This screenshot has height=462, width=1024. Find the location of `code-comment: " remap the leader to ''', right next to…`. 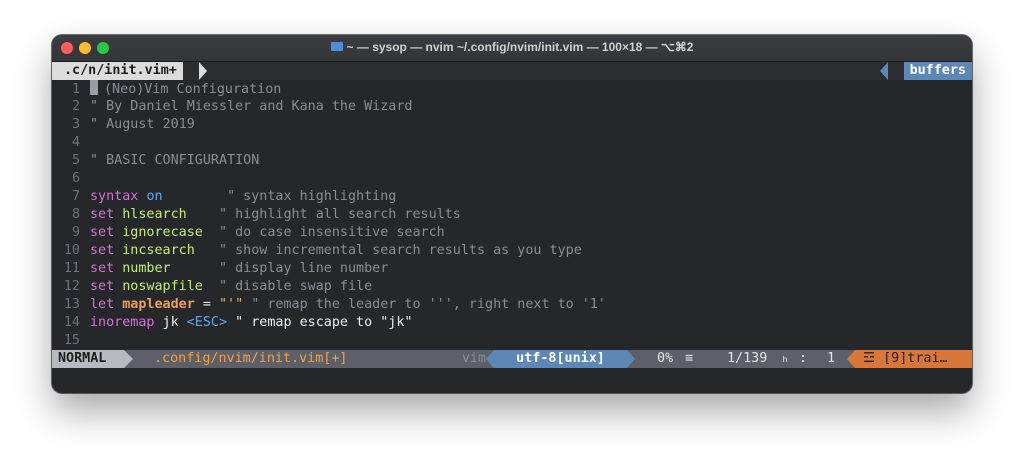

code-comment: " remap the leader to ''', right next to… is located at coordinates (424, 304).